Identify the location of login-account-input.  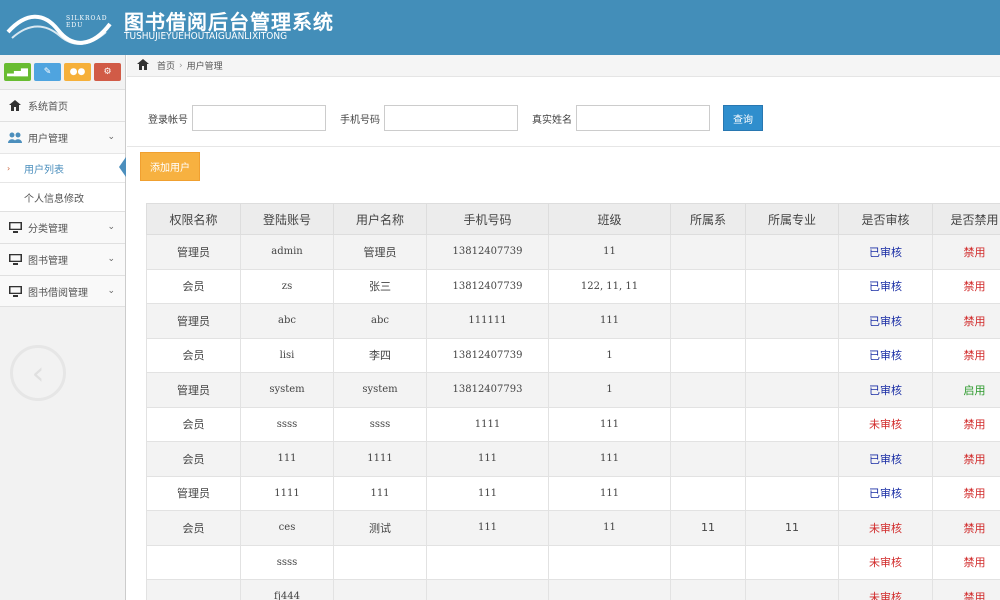
(259, 118).